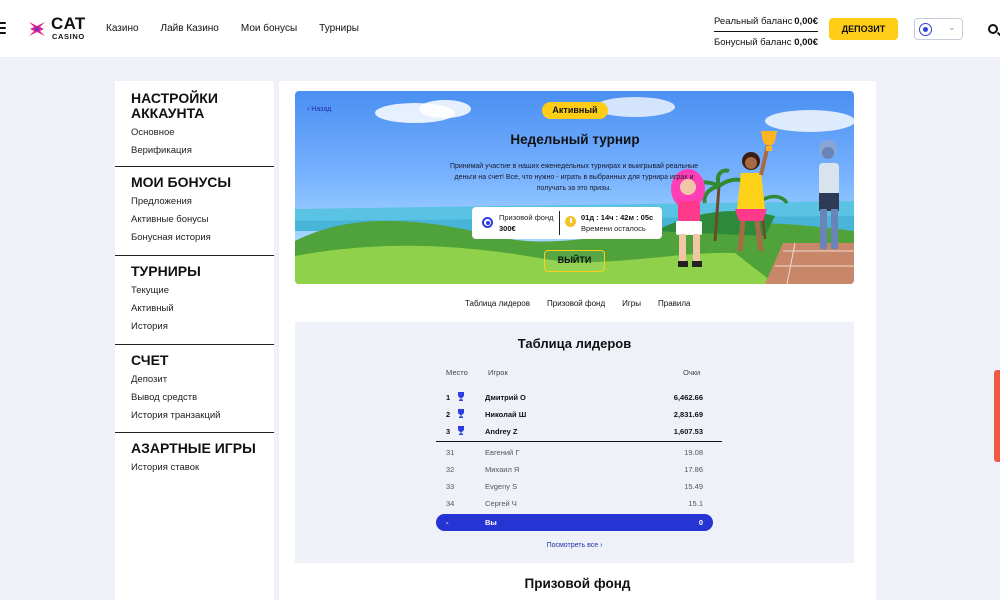 This screenshot has height=600, width=1000. Describe the element at coordinates (321, 109) in the screenshot. I see `back-link-label: Назад` at that location.